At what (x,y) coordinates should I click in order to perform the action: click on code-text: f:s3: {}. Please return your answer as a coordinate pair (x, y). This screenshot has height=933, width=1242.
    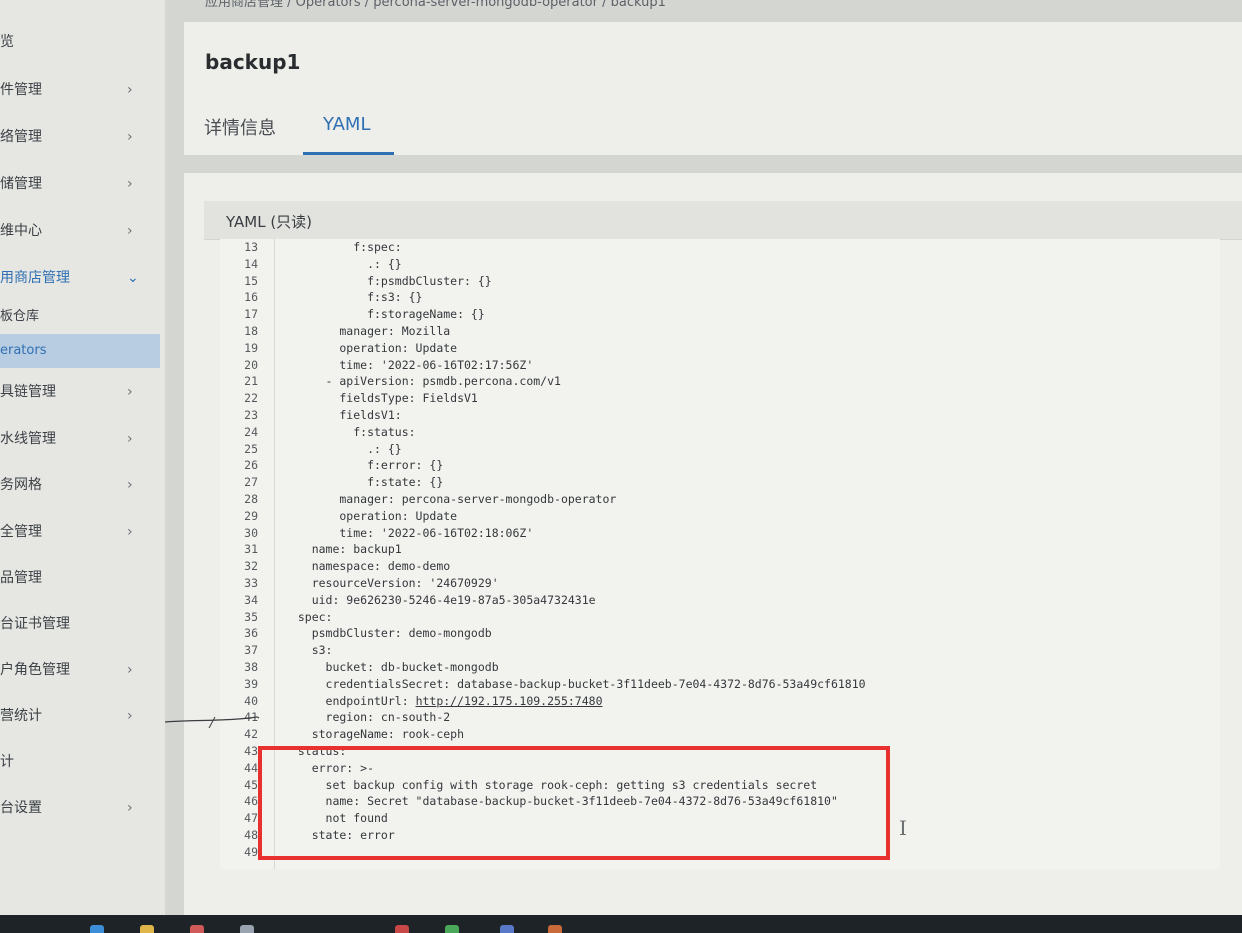
    Looking at the image, I should click on (353, 297).